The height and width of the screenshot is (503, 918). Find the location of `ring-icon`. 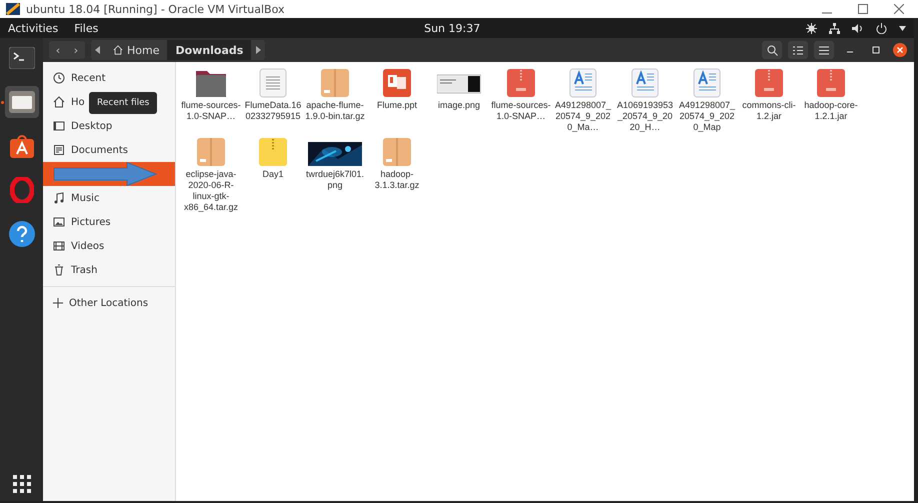

ring-icon is located at coordinates (22, 190).